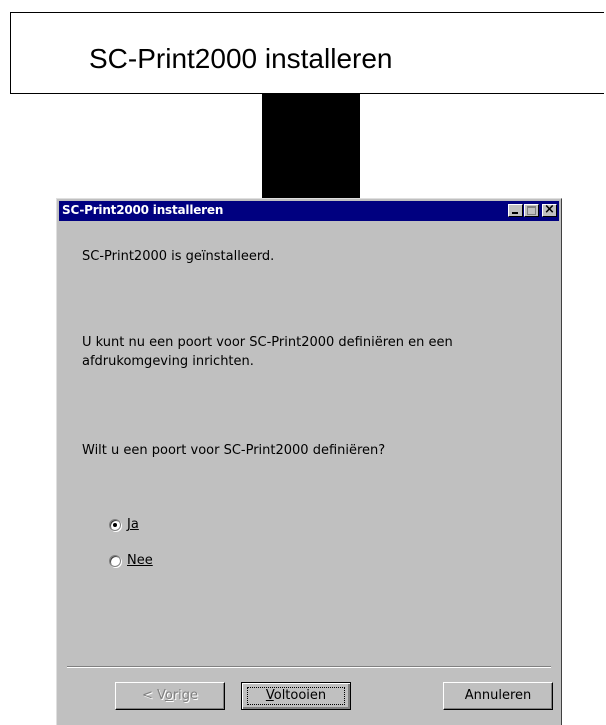  I want to click on banner: SC-Print2000 installeren, so click(307, 53).